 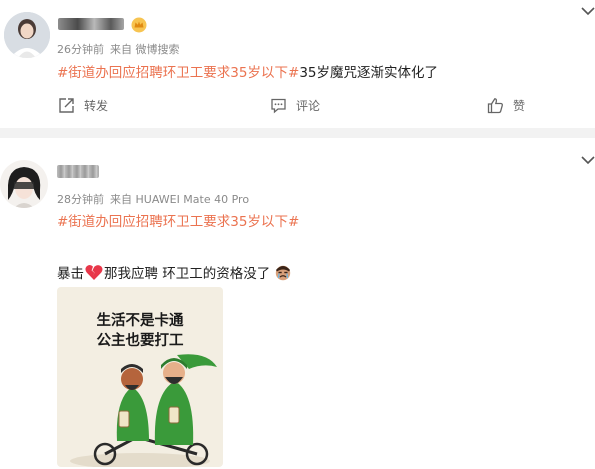 What do you see at coordinates (96, 105) in the screenshot?
I see `repost-label: 转发` at bounding box center [96, 105].